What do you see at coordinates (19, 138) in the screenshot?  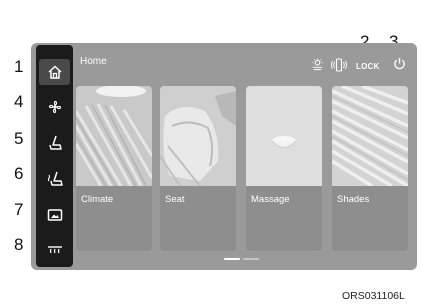 I see `callout-5: 5` at bounding box center [19, 138].